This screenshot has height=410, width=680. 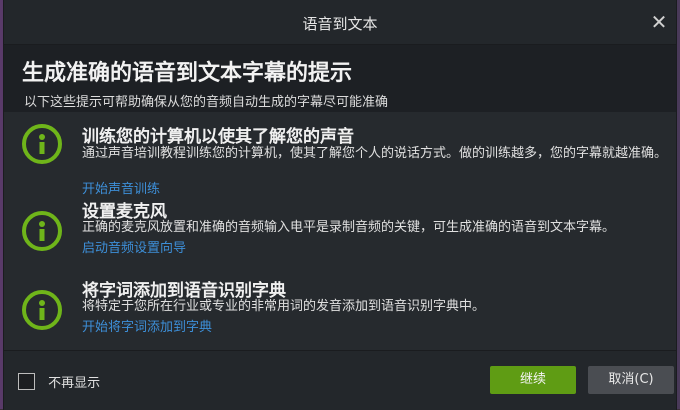 What do you see at coordinates (187, 73) in the screenshot?
I see `page-title: 生成准确的语音到文本字幕的提示` at bounding box center [187, 73].